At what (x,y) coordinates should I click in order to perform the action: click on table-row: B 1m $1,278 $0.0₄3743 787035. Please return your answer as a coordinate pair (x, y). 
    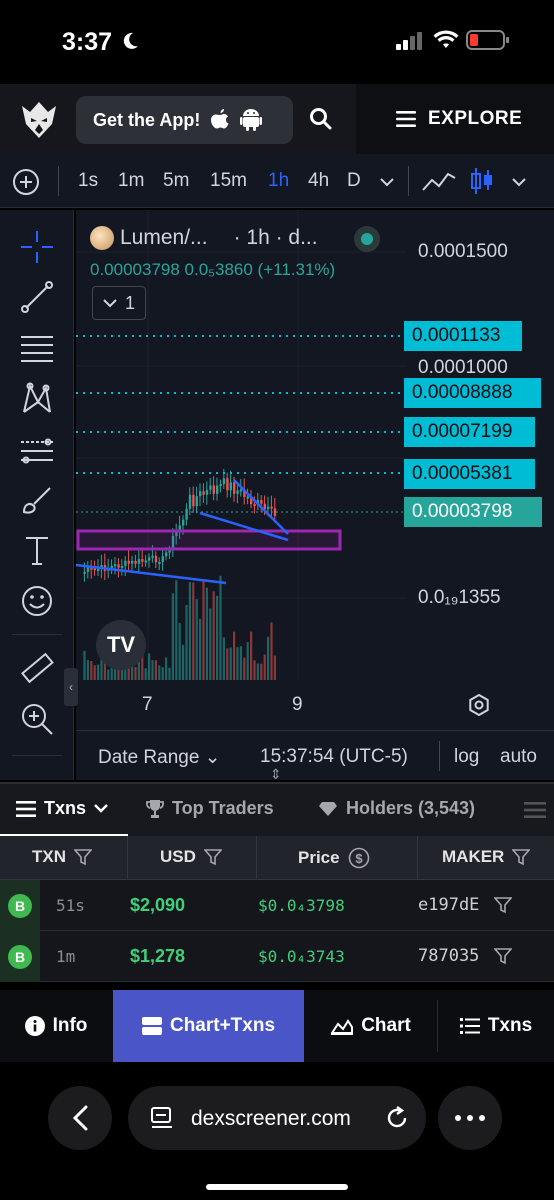
    Looking at the image, I should click on (277, 956).